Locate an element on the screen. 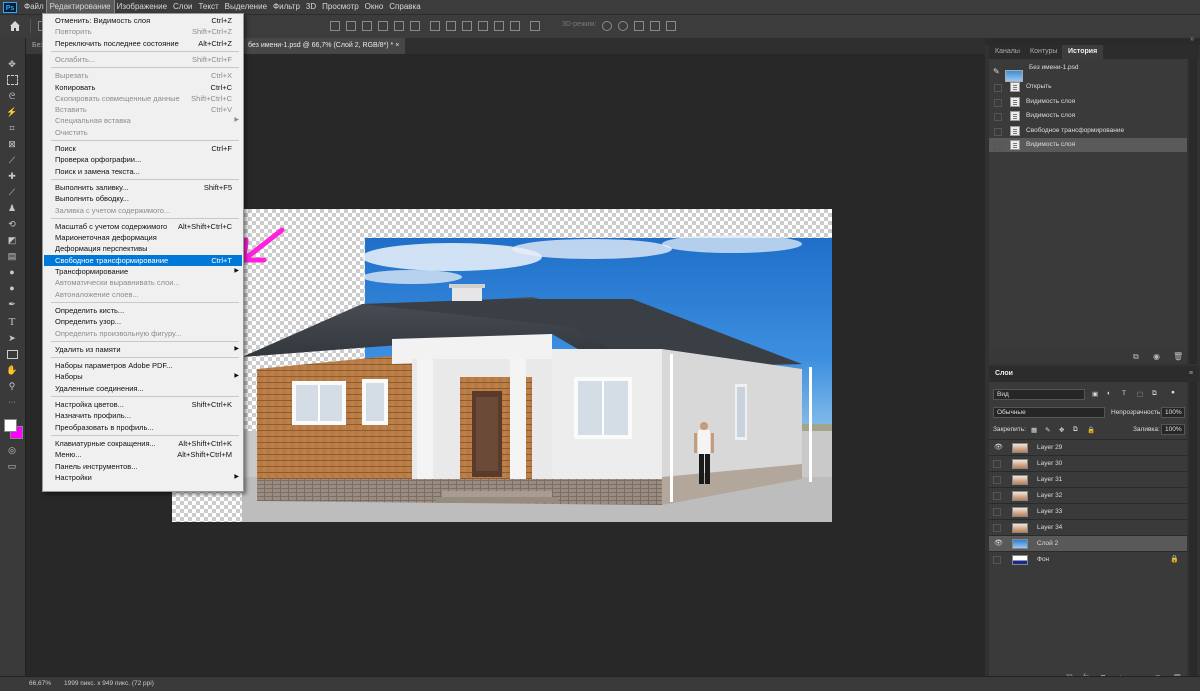 The image size is (1200, 691). align-bottom-icon is located at coordinates (415, 26).